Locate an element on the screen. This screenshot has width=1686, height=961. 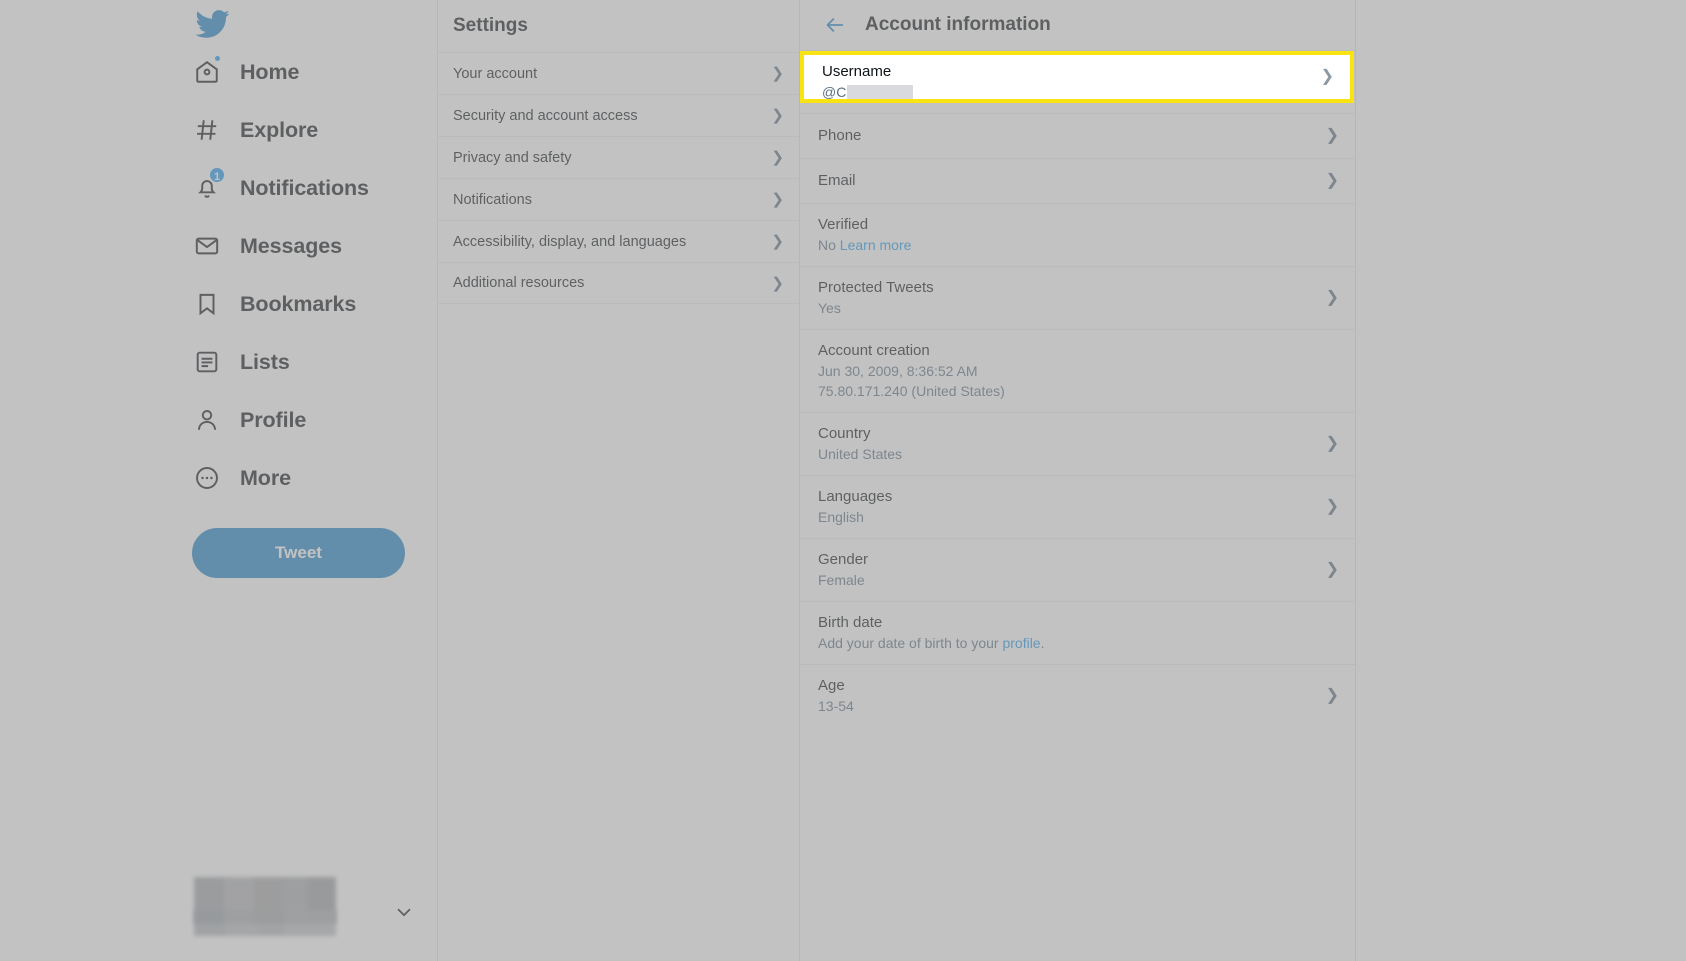
sidebar-item-home: Home is located at coordinates (313, 72).